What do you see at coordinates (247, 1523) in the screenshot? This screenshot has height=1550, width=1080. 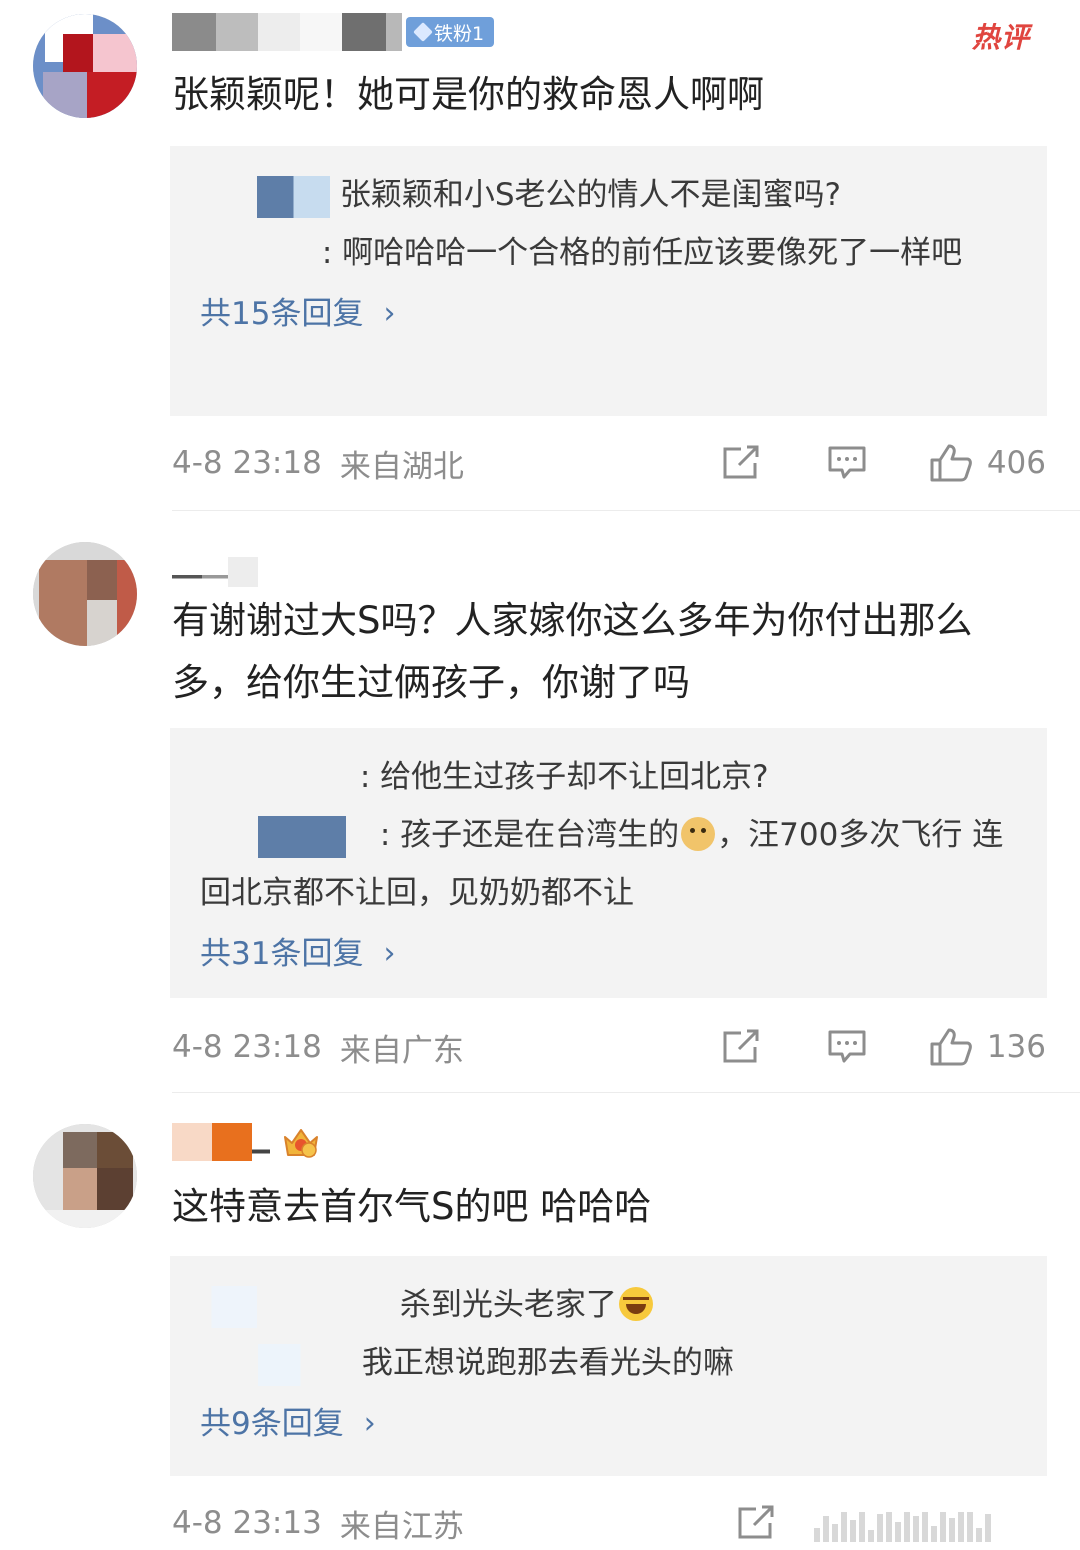 I see `comment-time: 4-8 23:13` at bounding box center [247, 1523].